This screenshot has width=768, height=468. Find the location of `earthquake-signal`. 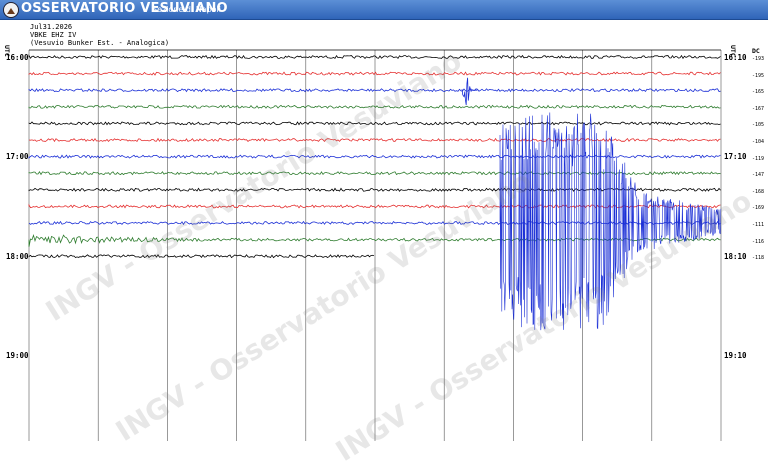

earthquake-signal is located at coordinates (610, 221).